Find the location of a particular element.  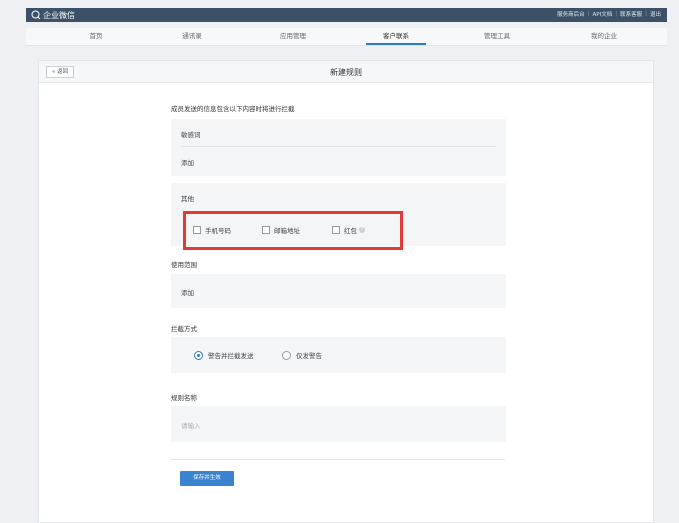

page-title: 新建规则 is located at coordinates (346, 72).